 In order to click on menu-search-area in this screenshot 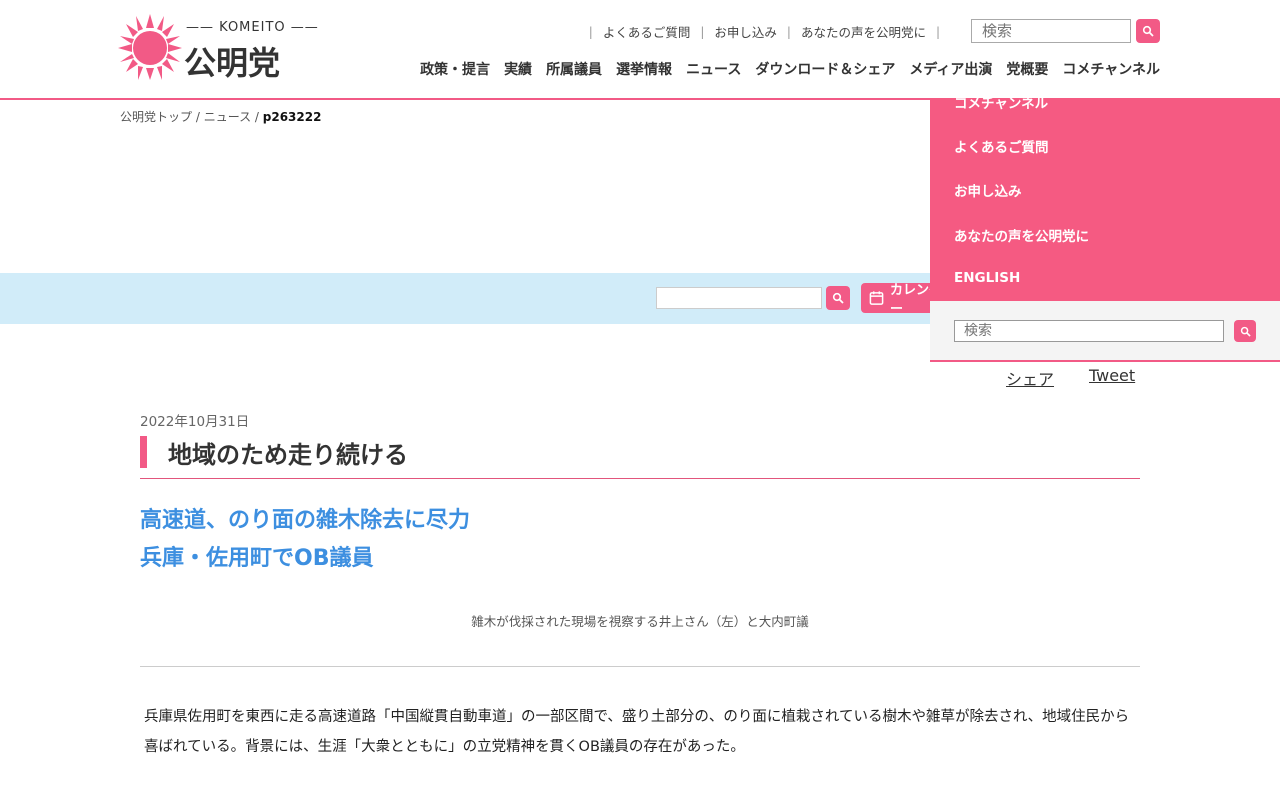, I will do `click(1105, 331)`.